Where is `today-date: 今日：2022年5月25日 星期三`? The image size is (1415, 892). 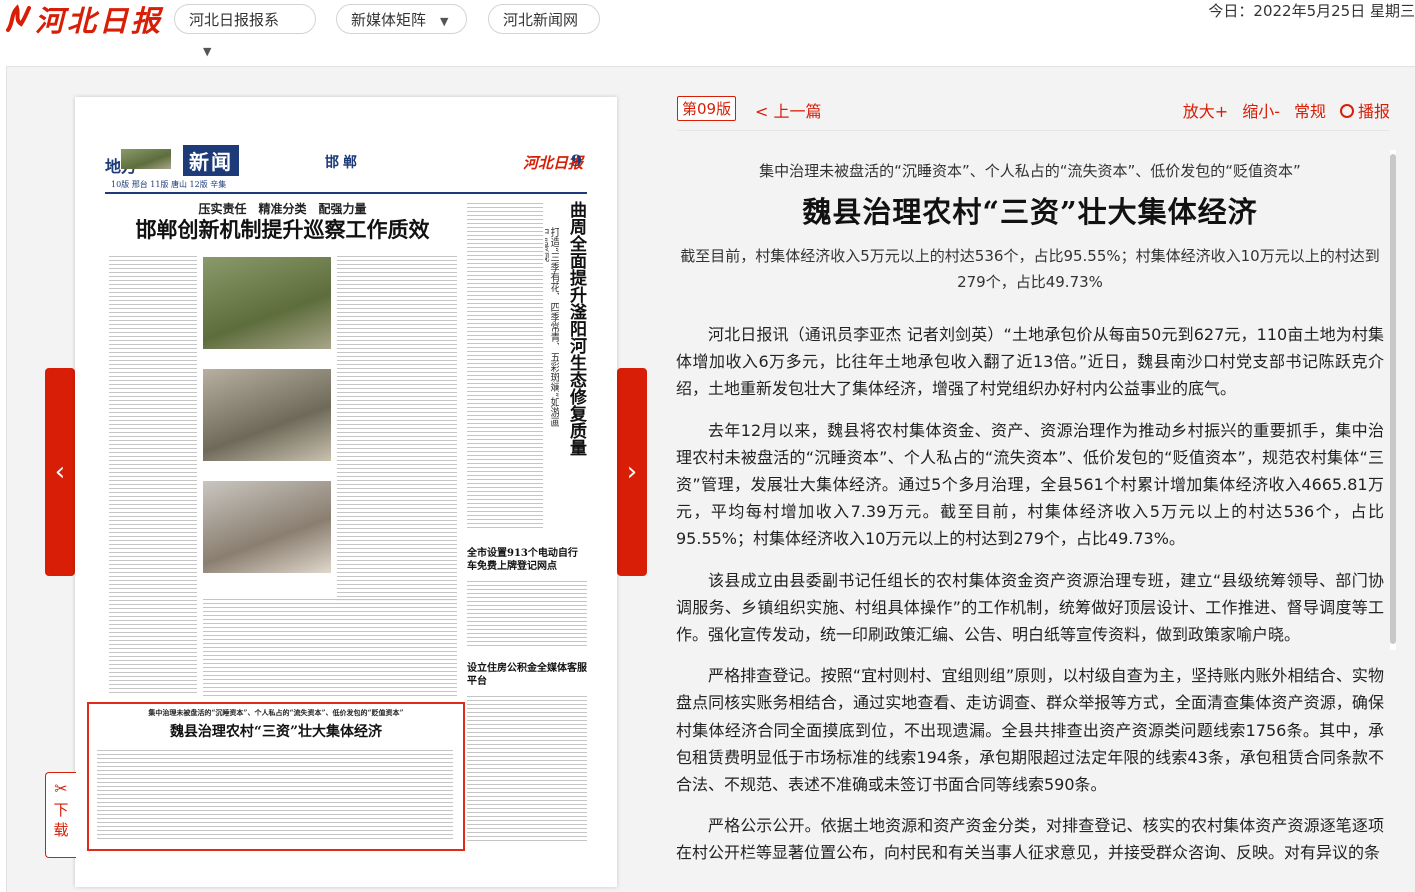
today-date: 今日：2022年5月25日 星期三 is located at coordinates (1311, 11).